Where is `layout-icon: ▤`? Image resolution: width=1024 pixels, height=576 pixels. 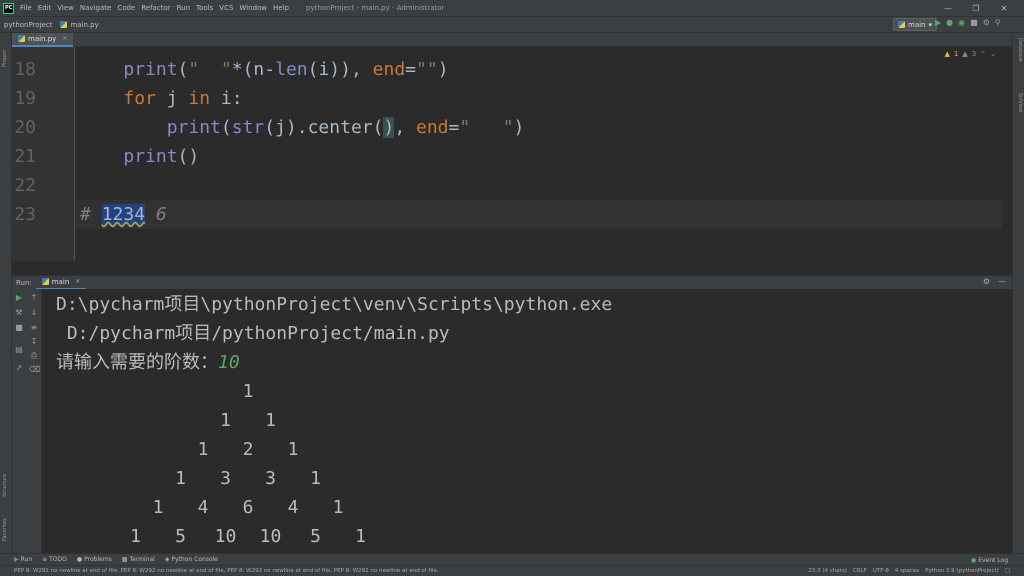 layout-icon: ▤ is located at coordinates (19, 349).